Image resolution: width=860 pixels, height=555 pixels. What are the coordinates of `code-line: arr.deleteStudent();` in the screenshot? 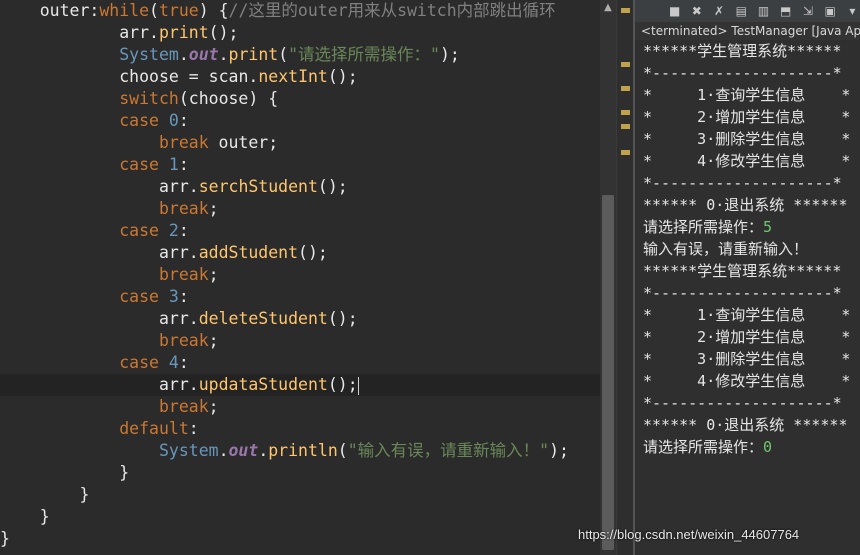 It's located at (300, 319).